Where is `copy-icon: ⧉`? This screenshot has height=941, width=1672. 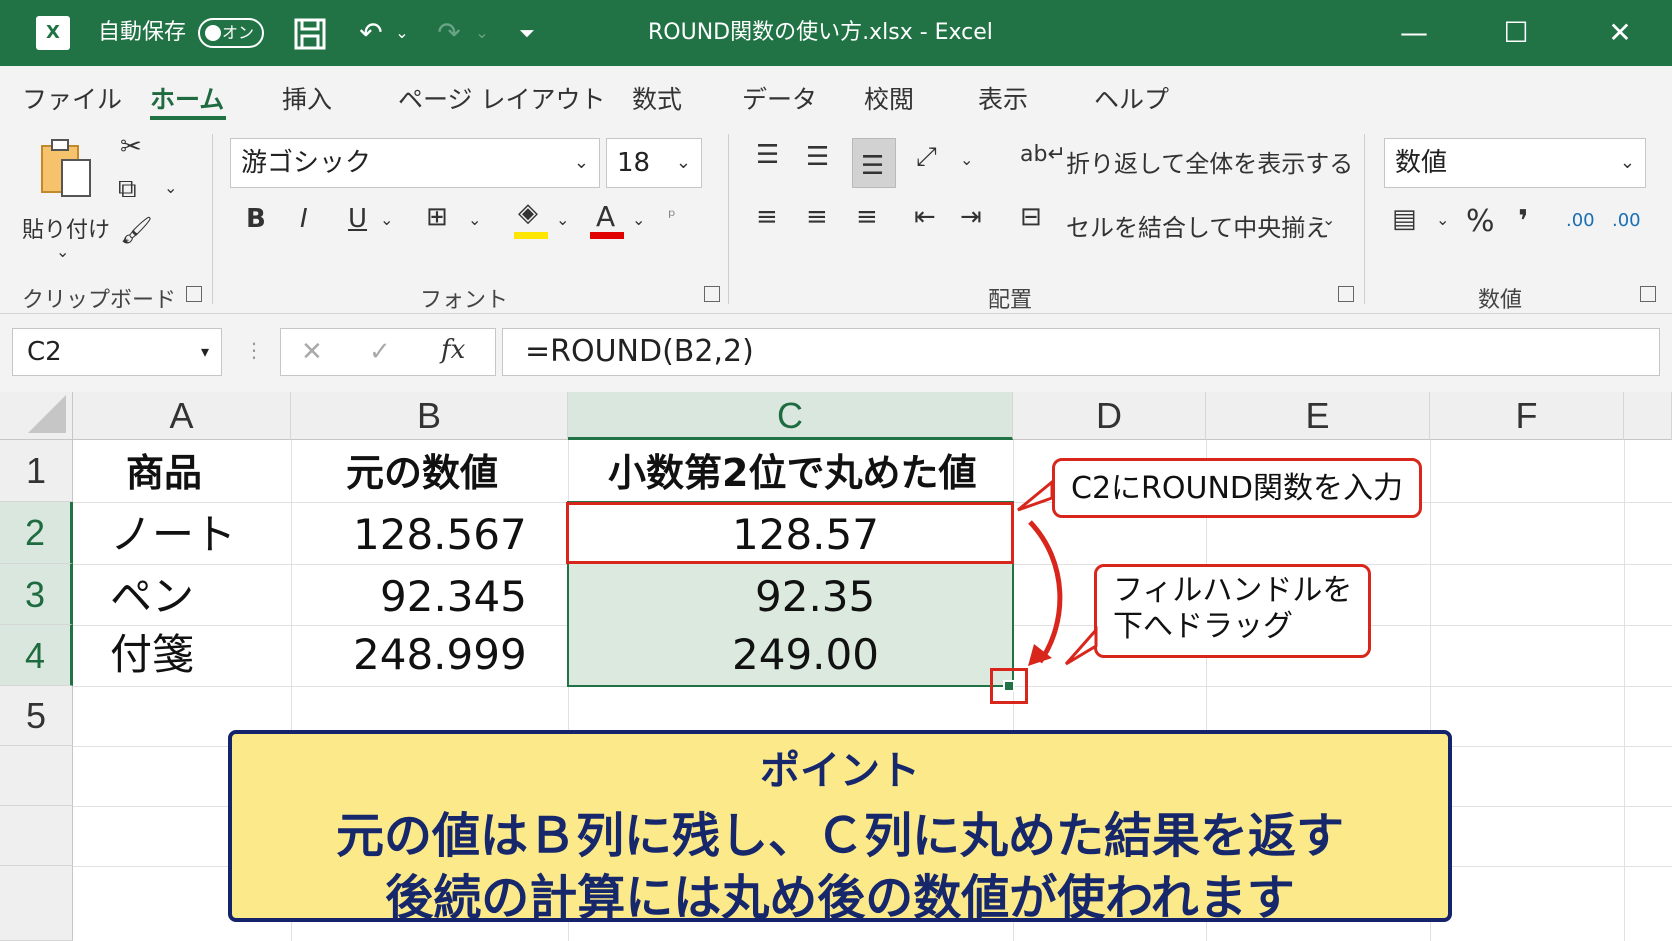
copy-icon: ⧉ is located at coordinates (127, 189).